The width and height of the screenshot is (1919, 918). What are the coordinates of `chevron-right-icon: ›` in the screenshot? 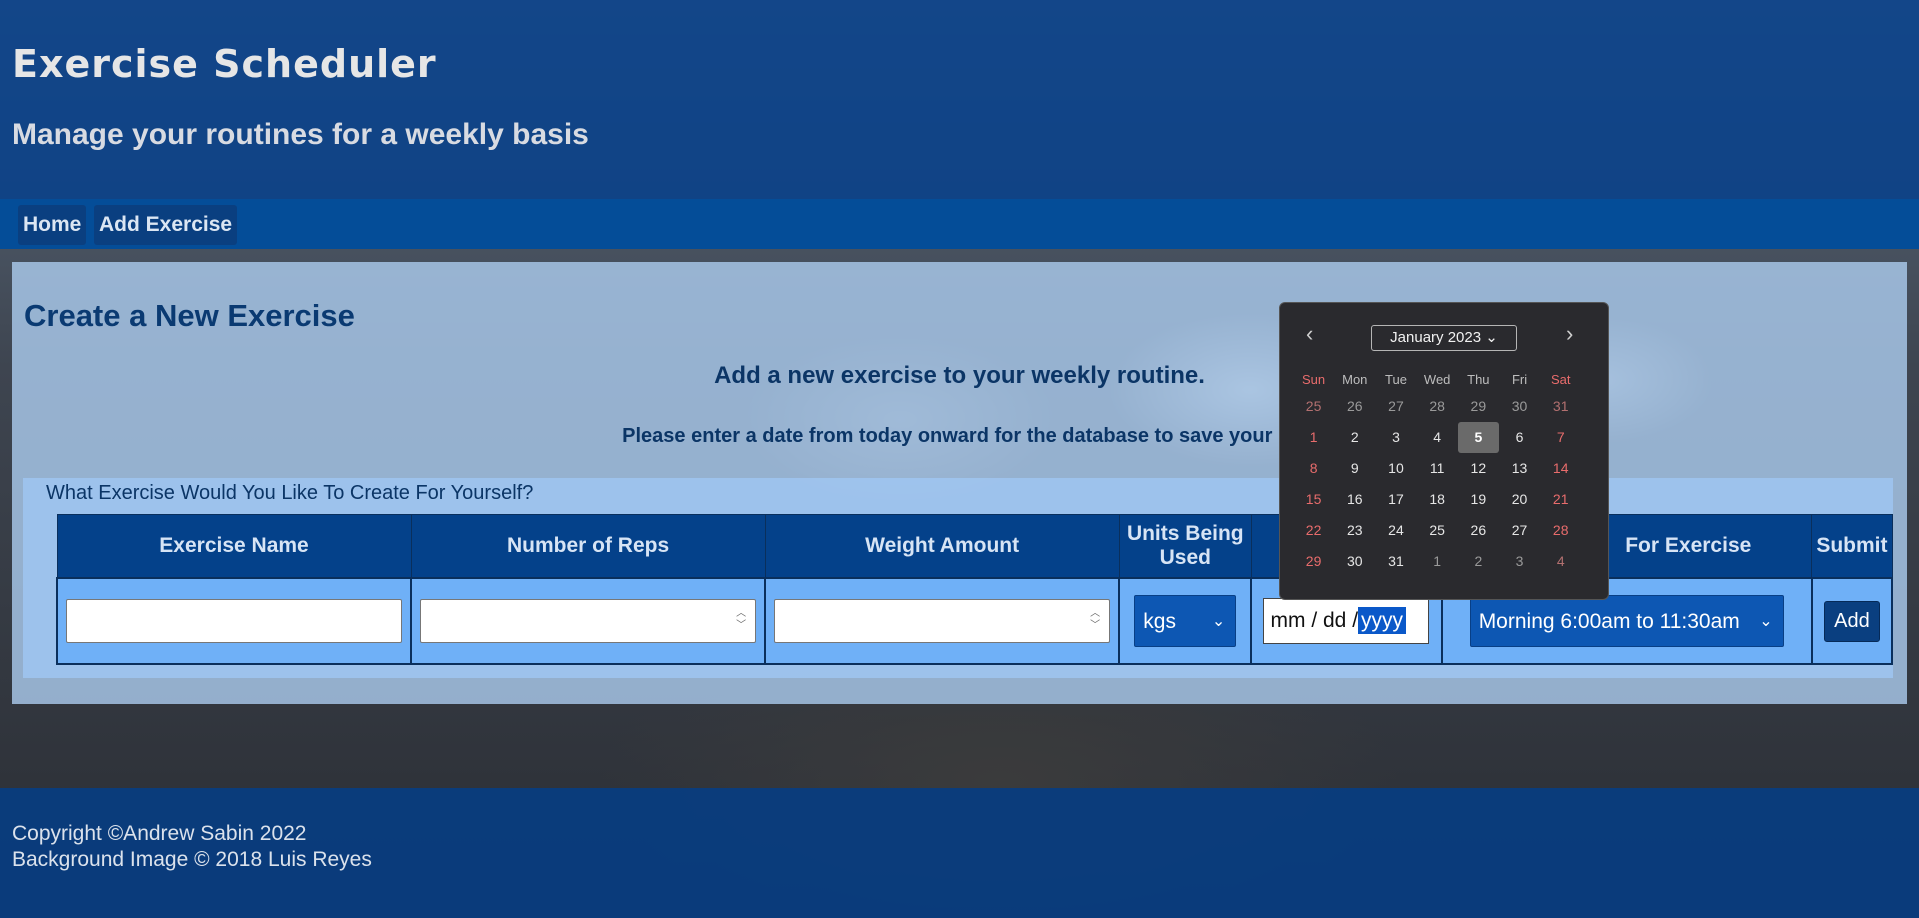 It's located at (1569, 334).